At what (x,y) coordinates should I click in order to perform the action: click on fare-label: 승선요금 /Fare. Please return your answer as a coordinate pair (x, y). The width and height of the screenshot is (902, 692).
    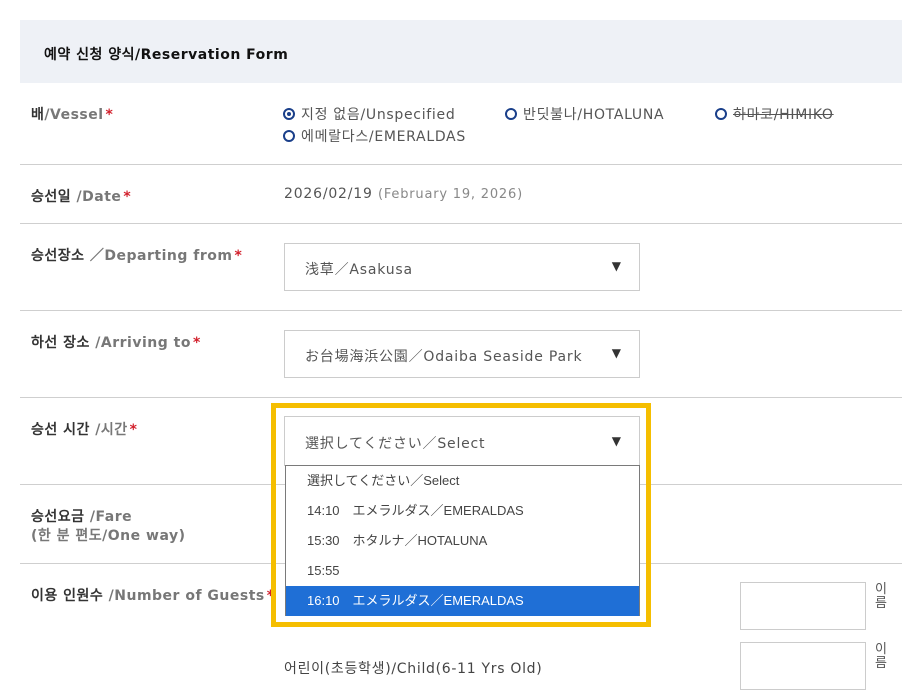
    Looking at the image, I should click on (82, 517).